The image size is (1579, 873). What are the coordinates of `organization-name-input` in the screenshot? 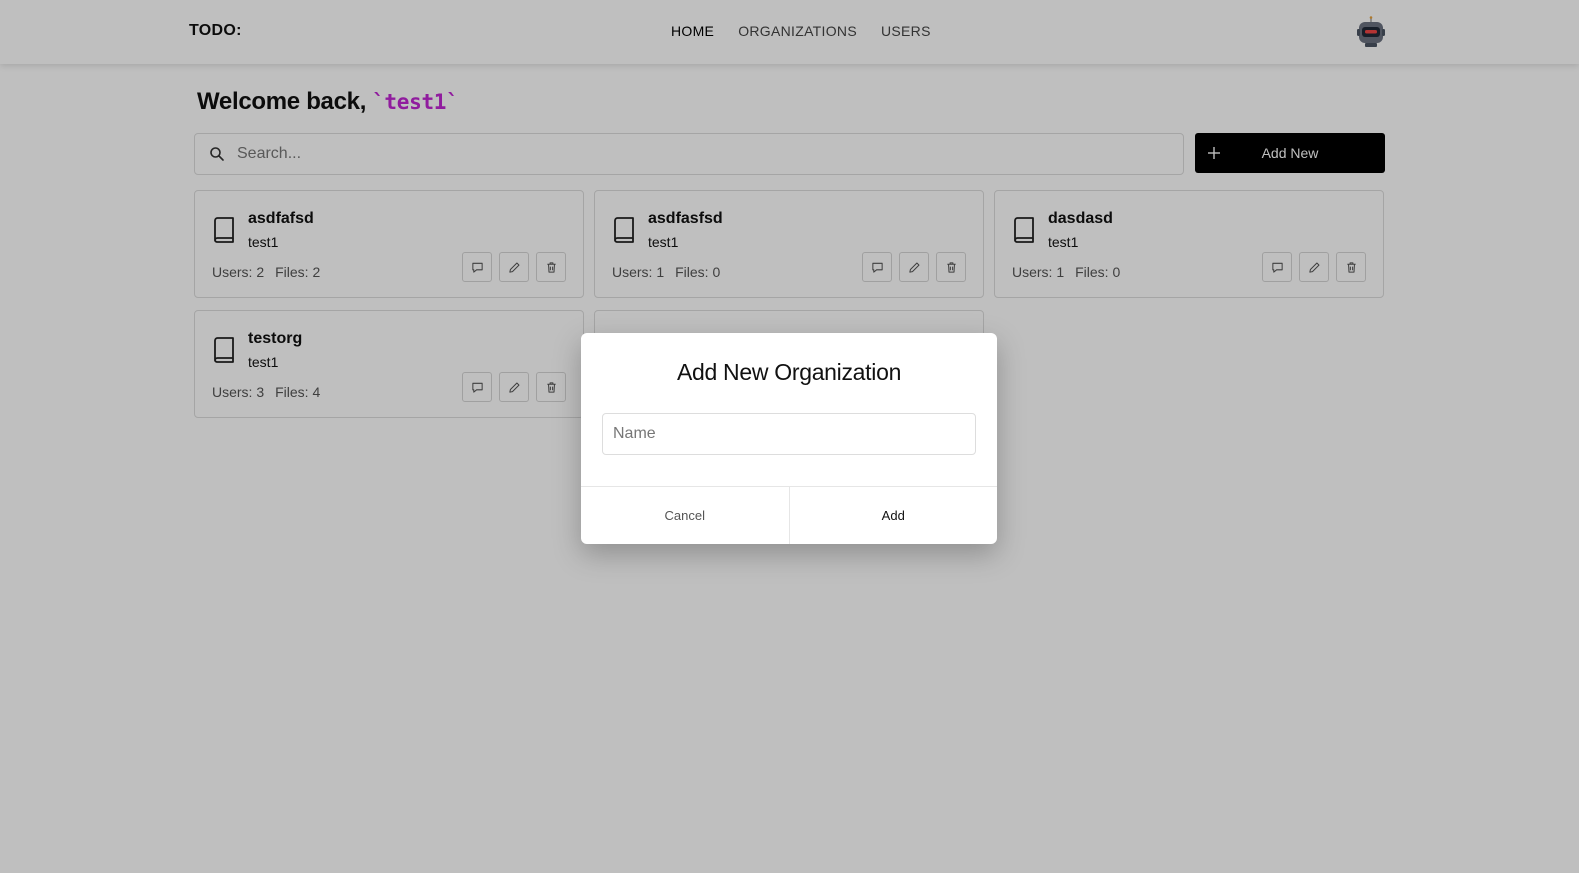 It's located at (789, 434).